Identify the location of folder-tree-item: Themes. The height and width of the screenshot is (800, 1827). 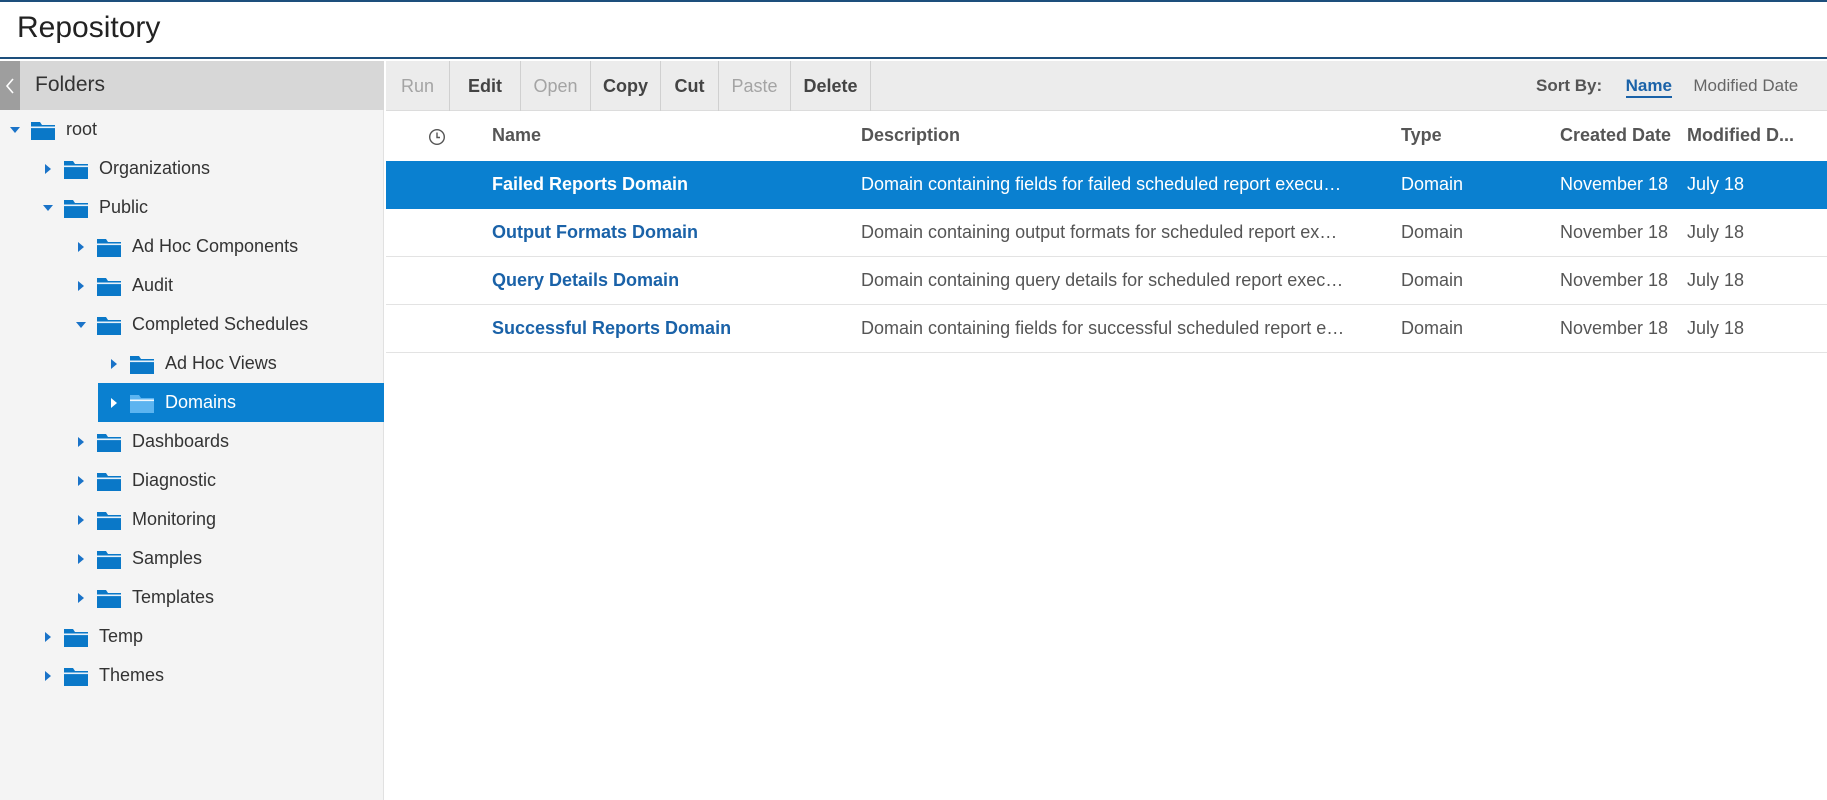
(102, 675).